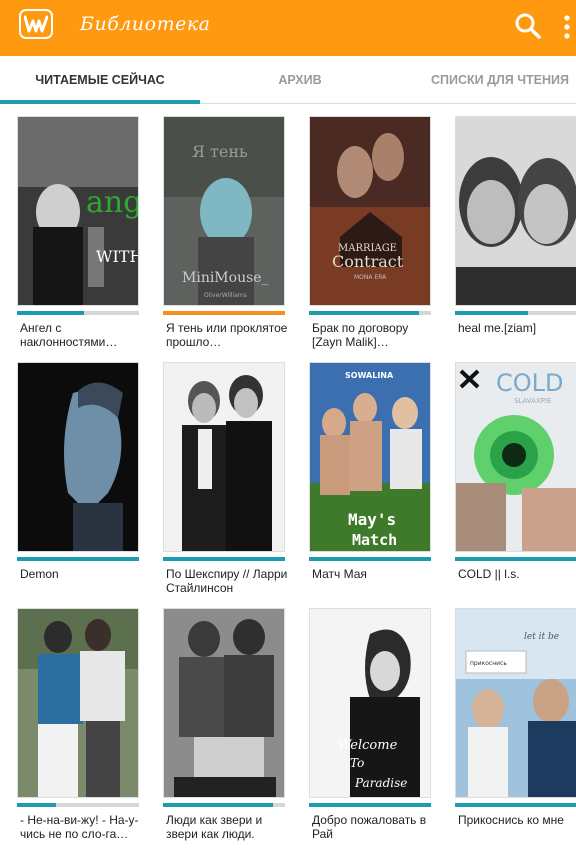  What do you see at coordinates (374, 540) in the screenshot?
I see `cover-text: Match` at bounding box center [374, 540].